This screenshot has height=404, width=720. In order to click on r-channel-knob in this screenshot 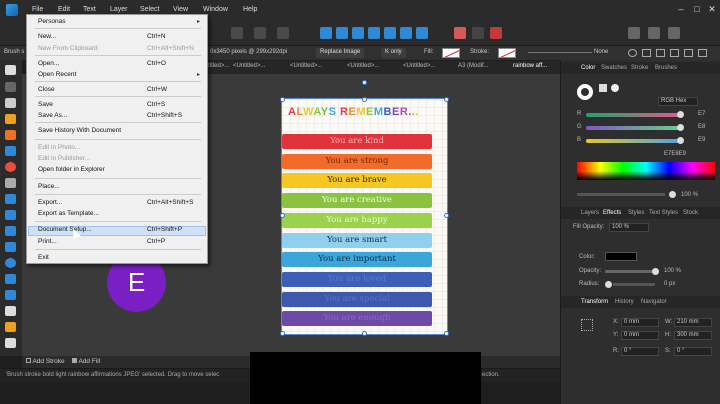, I will do `click(680, 114)`.